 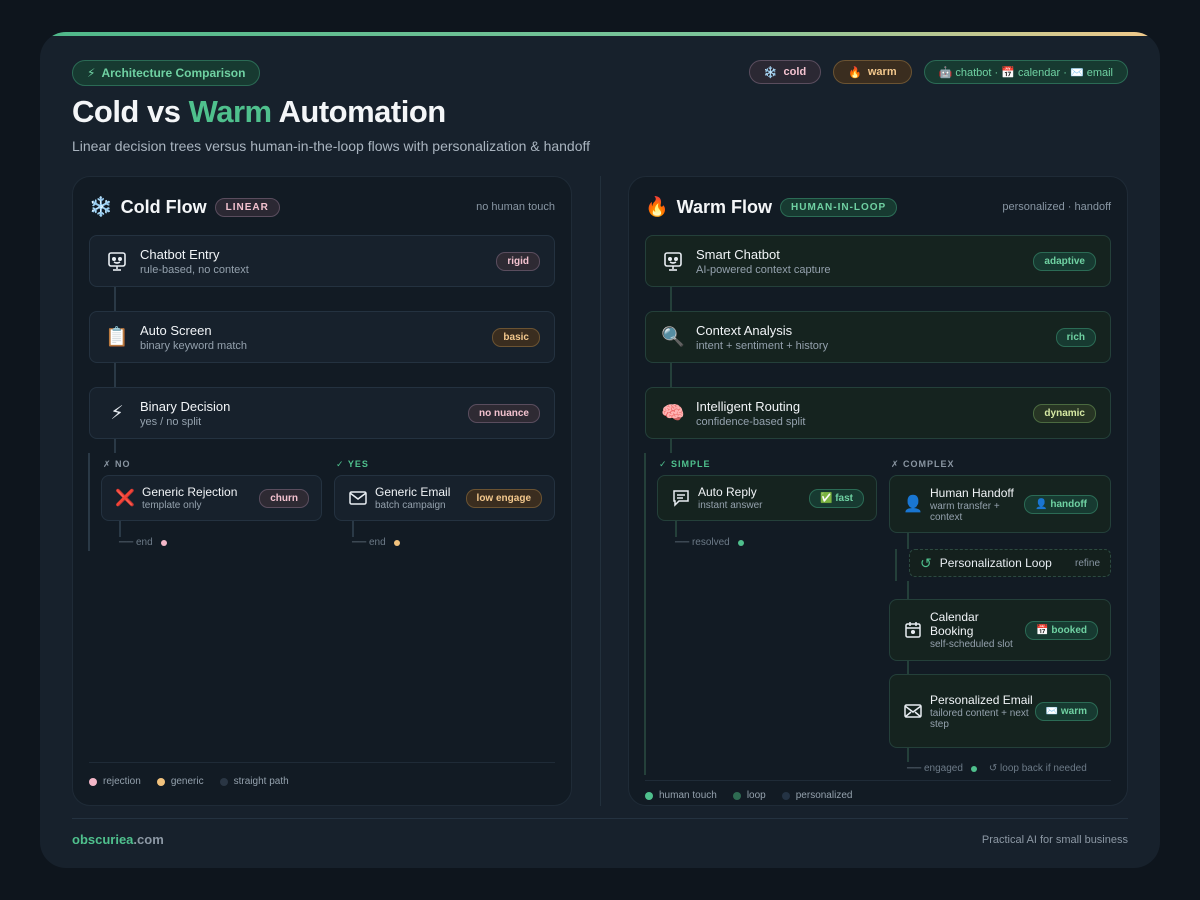 What do you see at coordinates (954, 624) in the screenshot?
I see `node-title: Calendar Booking` at bounding box center [954, 624].